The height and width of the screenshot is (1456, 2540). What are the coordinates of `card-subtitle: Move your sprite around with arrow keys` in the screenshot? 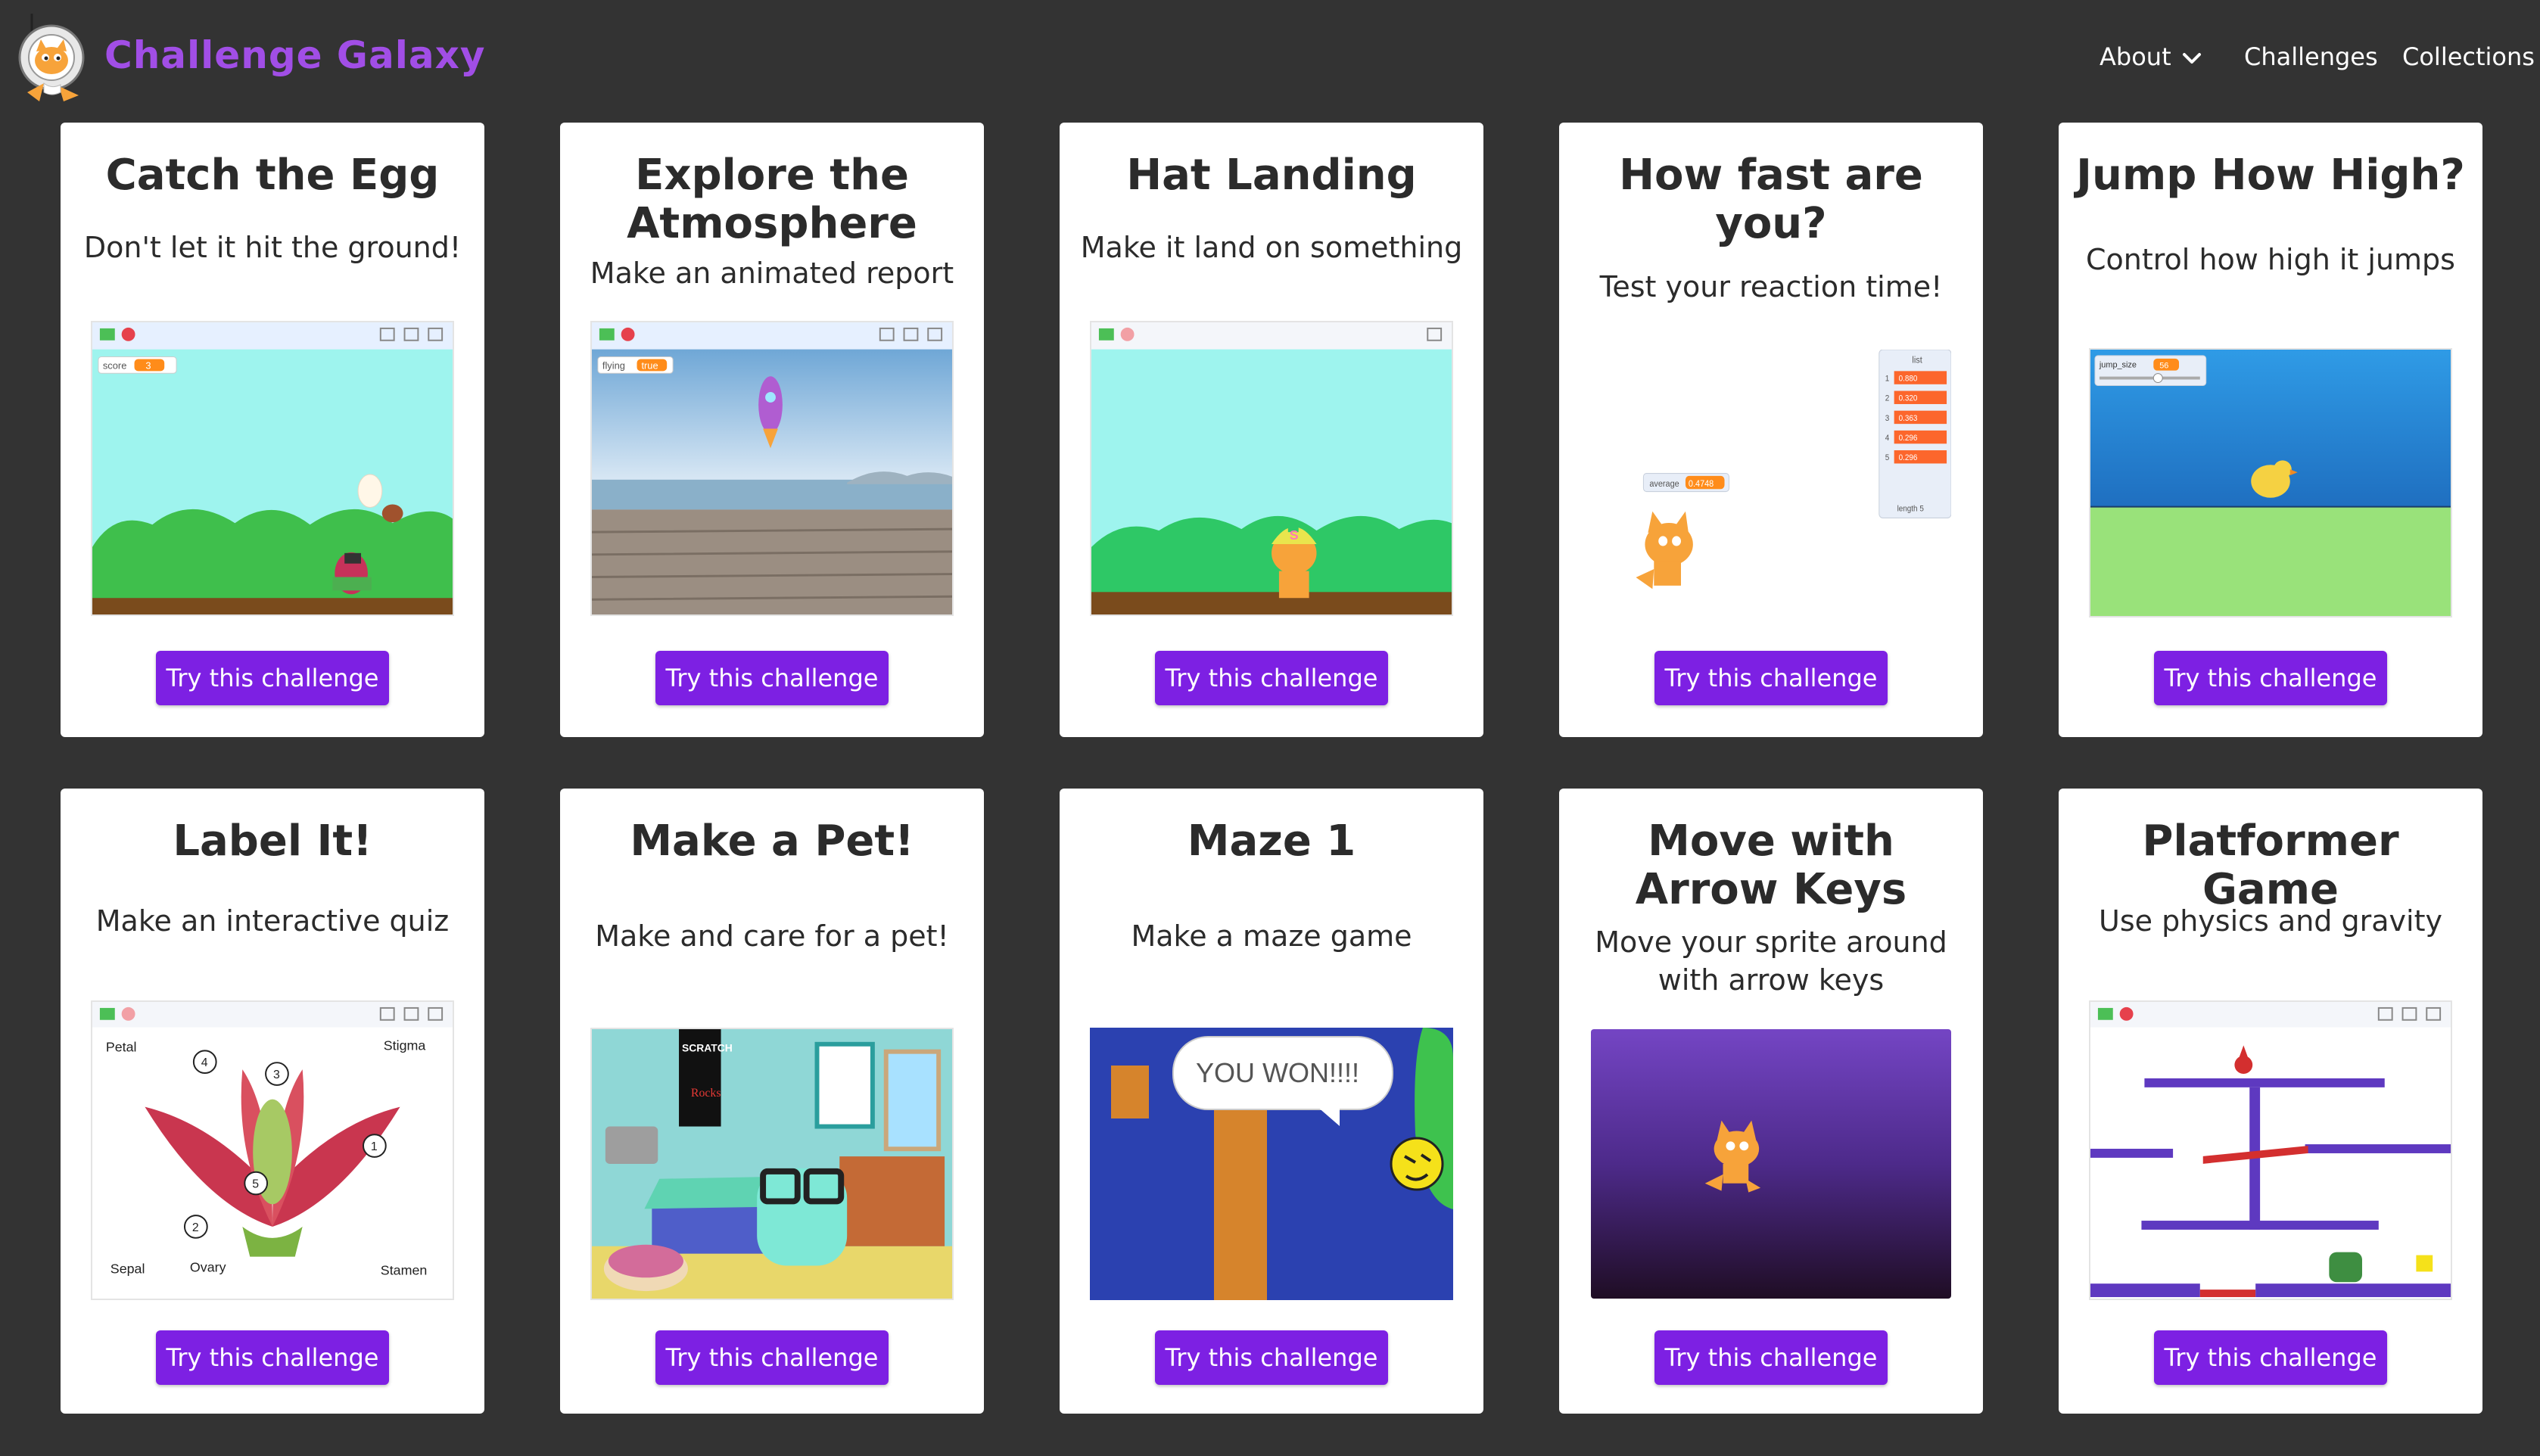 It's located at (1771, 961).